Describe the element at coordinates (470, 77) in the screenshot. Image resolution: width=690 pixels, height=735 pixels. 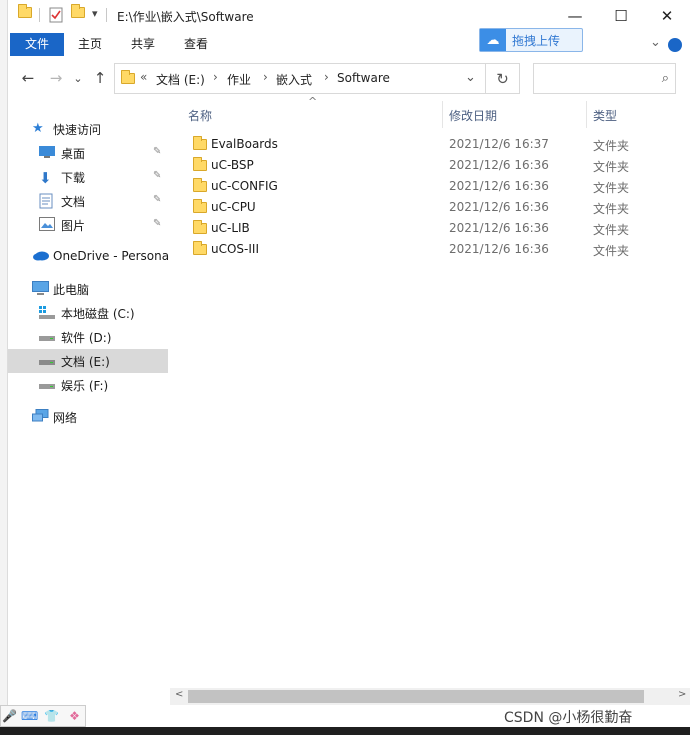
I see `address-dropdown-icon: ⌄` at that location.